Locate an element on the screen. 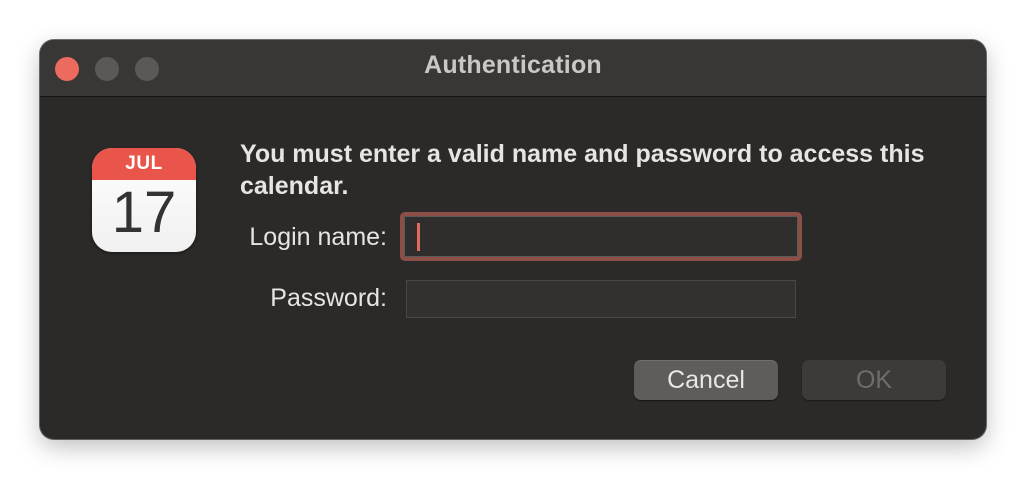  password-input is located at coordinates (601, 299).